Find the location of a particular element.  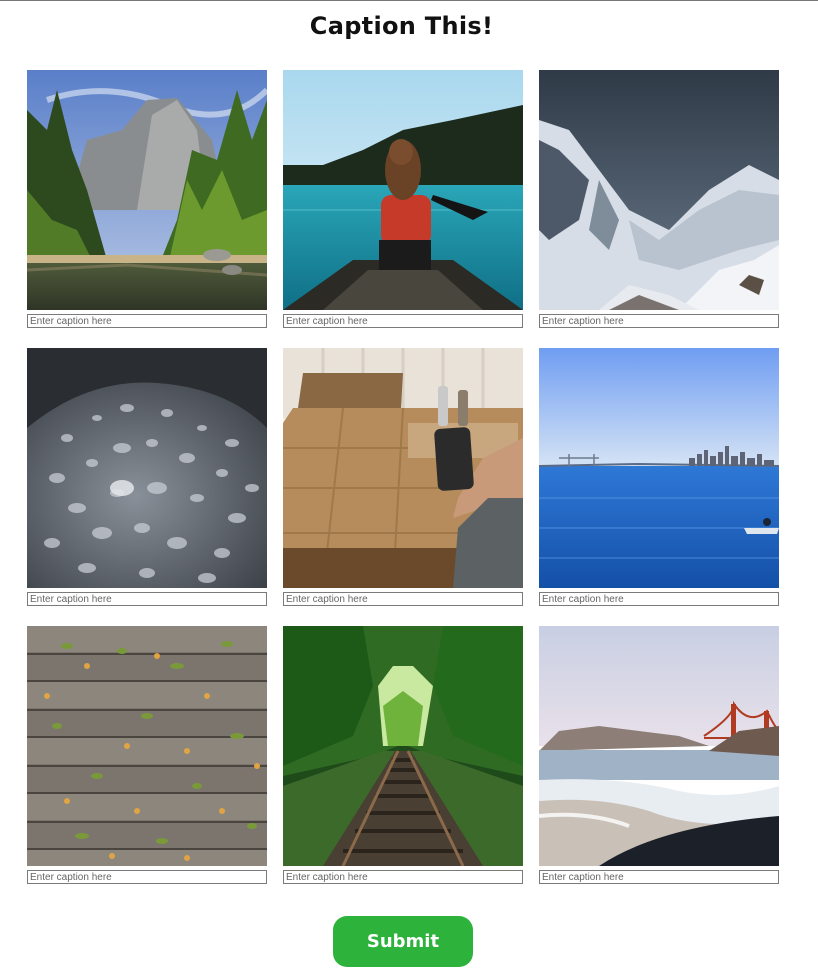

photo-beach-golden-gate-bridge is located at coordinates (659, 746).